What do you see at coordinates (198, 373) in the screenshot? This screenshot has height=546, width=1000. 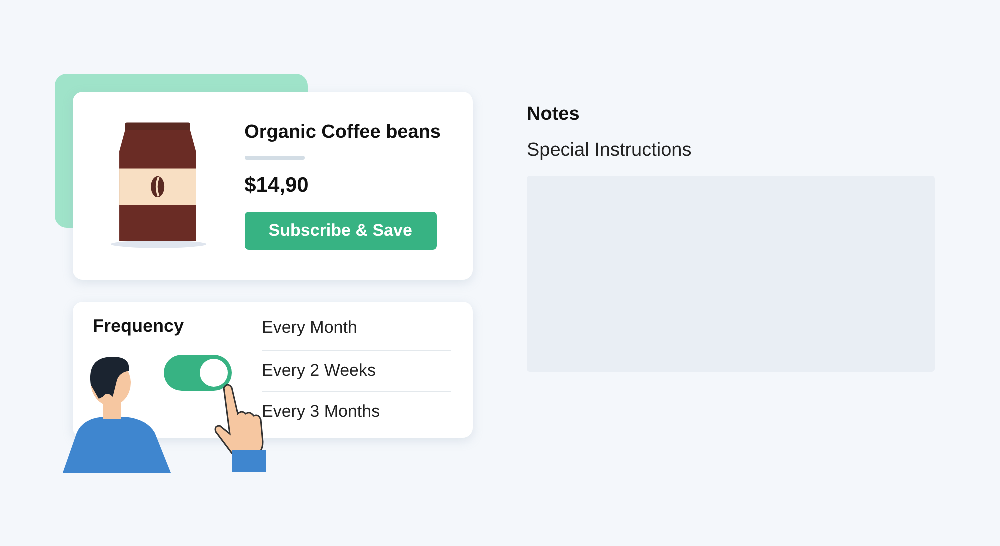 I see `toggle-switch` at bounding box center [198, 373].